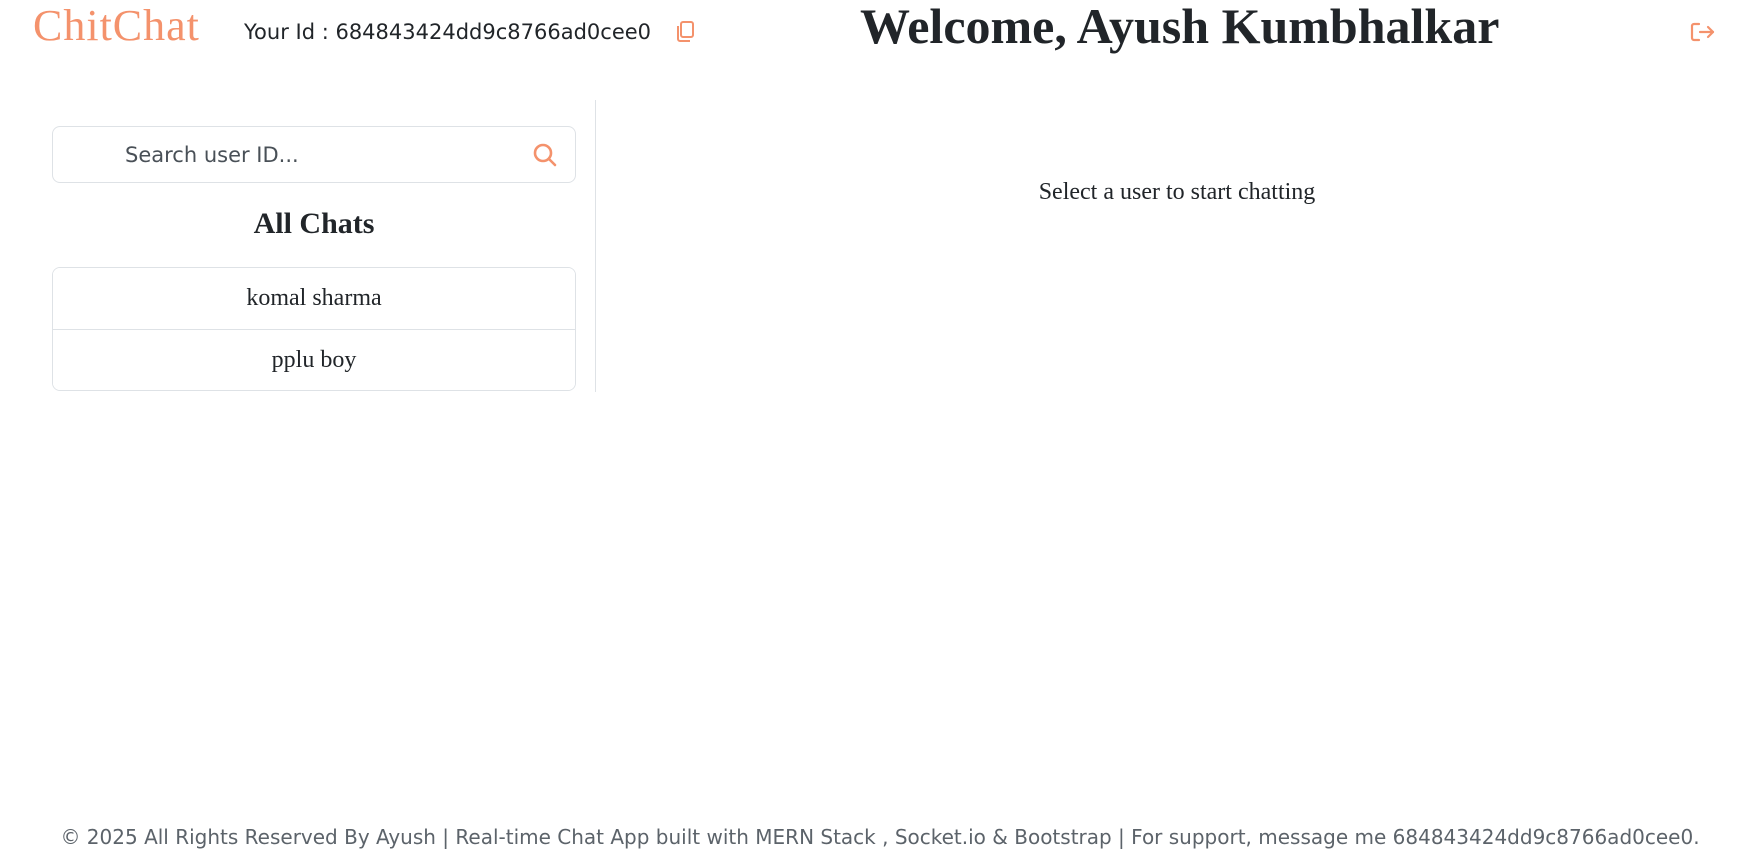 The image size is (1760, 868). What do you see at coordinates (314, 359) in the screenshot?
I see `chat-item-pplu-boy: pplu boy` at bounding box center [314, 359].